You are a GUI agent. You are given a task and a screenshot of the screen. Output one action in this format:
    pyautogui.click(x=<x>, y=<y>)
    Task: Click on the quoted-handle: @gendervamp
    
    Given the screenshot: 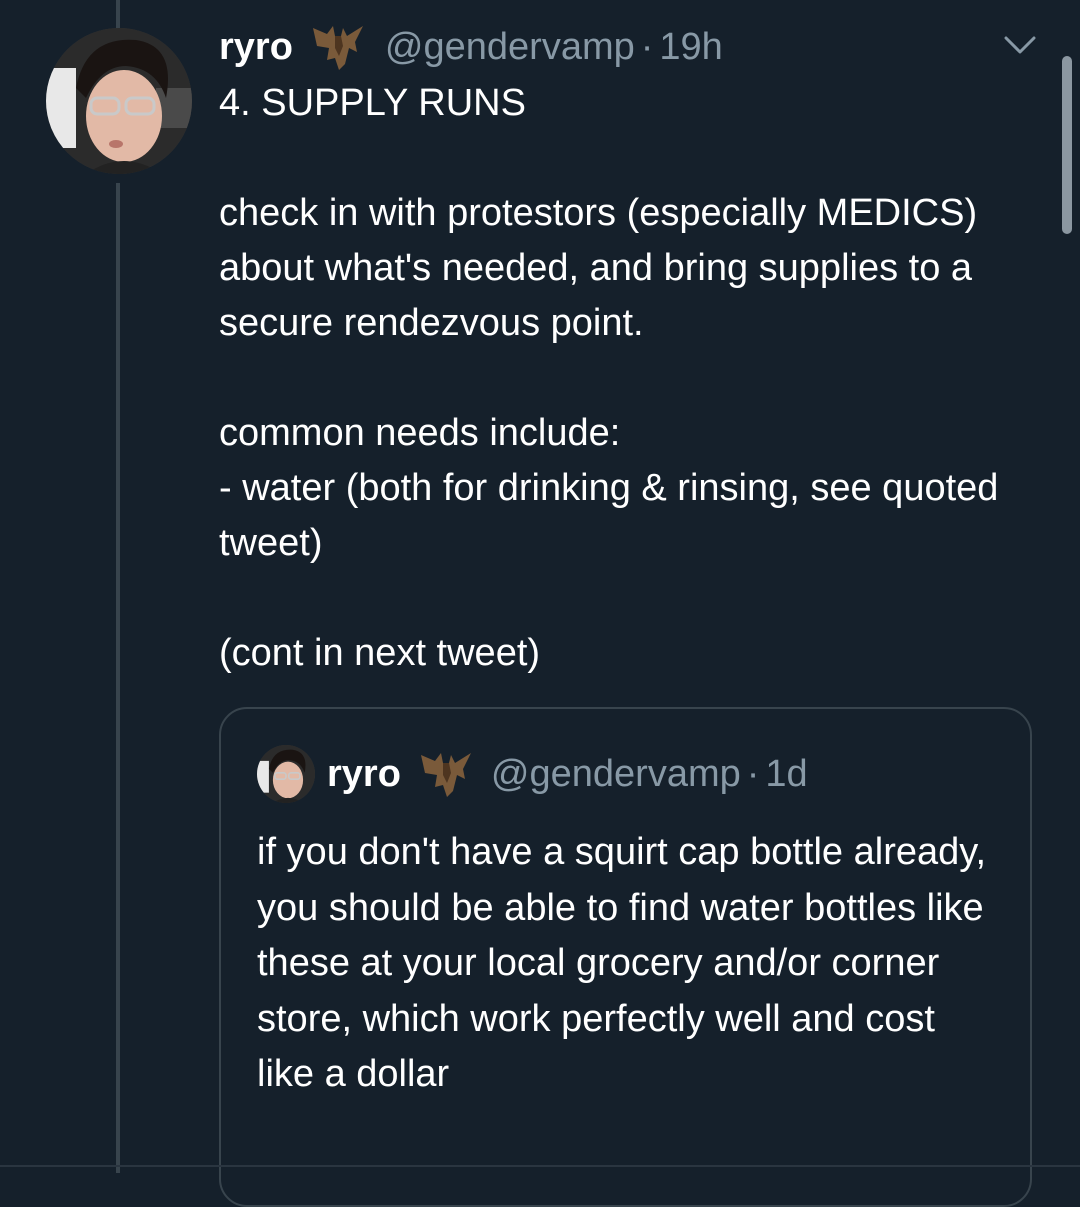 What is the action you would take?
    pyautogui.click(x=615, y=774)
    